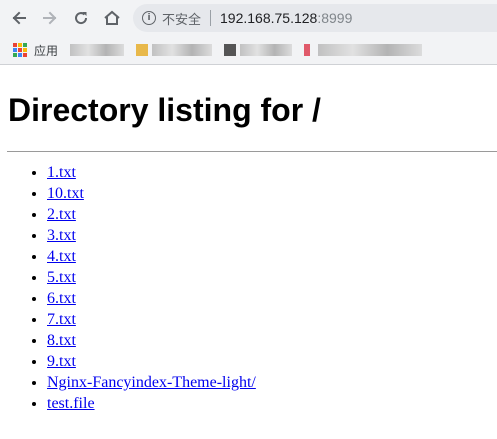 The height and width of the screenshot is (439, 497). Describe the element at coordinates (272, 172) in the screenshot. I see `list-item: 1.txt` at that location.